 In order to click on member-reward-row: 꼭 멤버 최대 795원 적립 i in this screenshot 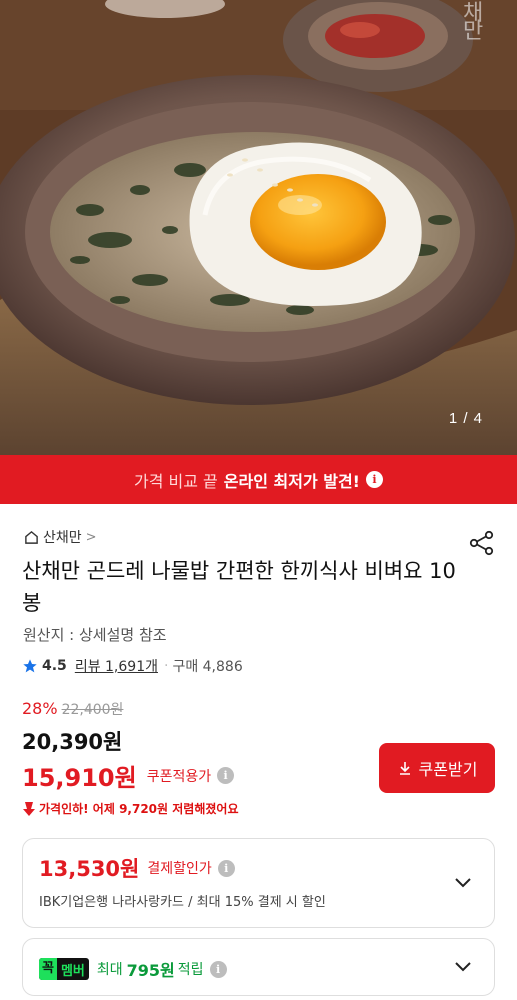, I will do `click(133, 969)`.